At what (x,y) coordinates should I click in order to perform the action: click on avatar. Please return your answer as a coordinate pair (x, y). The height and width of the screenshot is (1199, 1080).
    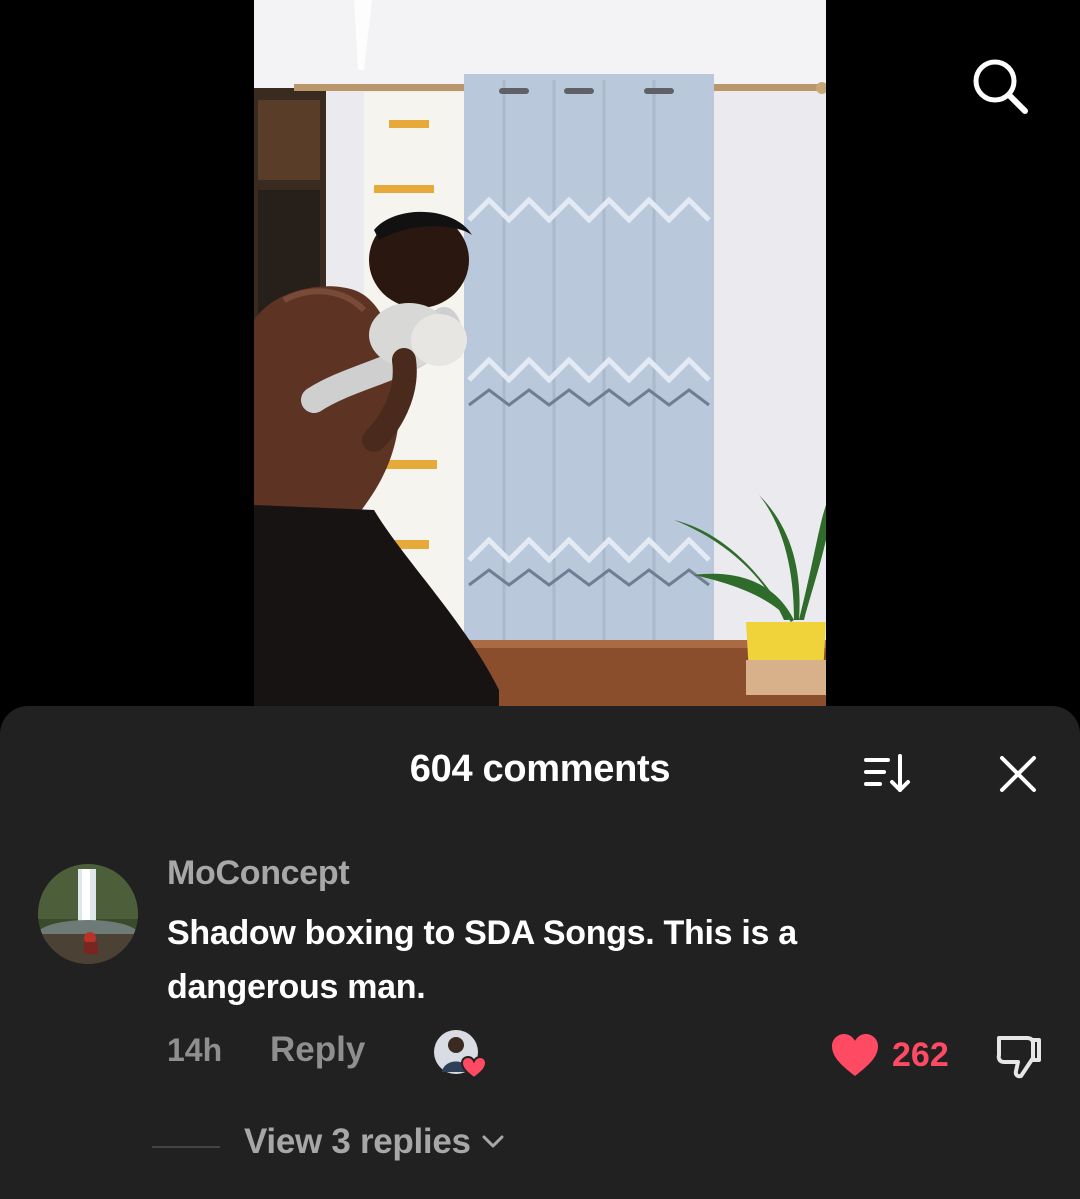
    Looking at the image, I should click on (88, 914).